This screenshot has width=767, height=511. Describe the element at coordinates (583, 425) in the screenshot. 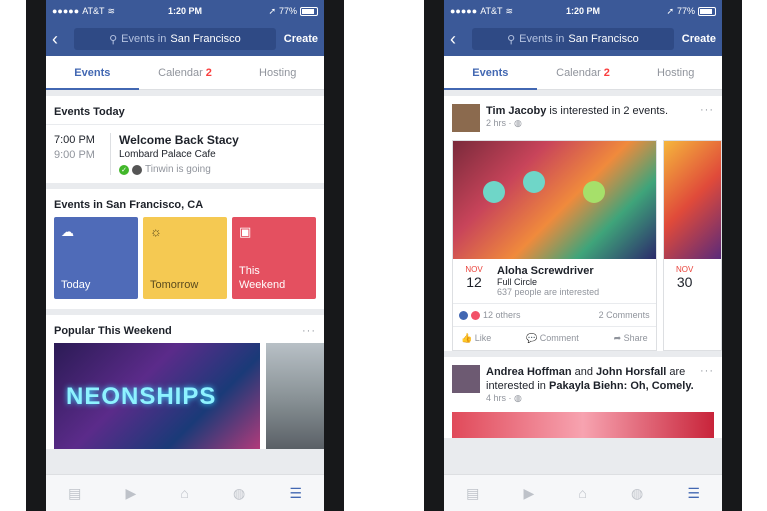

I see `post-image` at that location.